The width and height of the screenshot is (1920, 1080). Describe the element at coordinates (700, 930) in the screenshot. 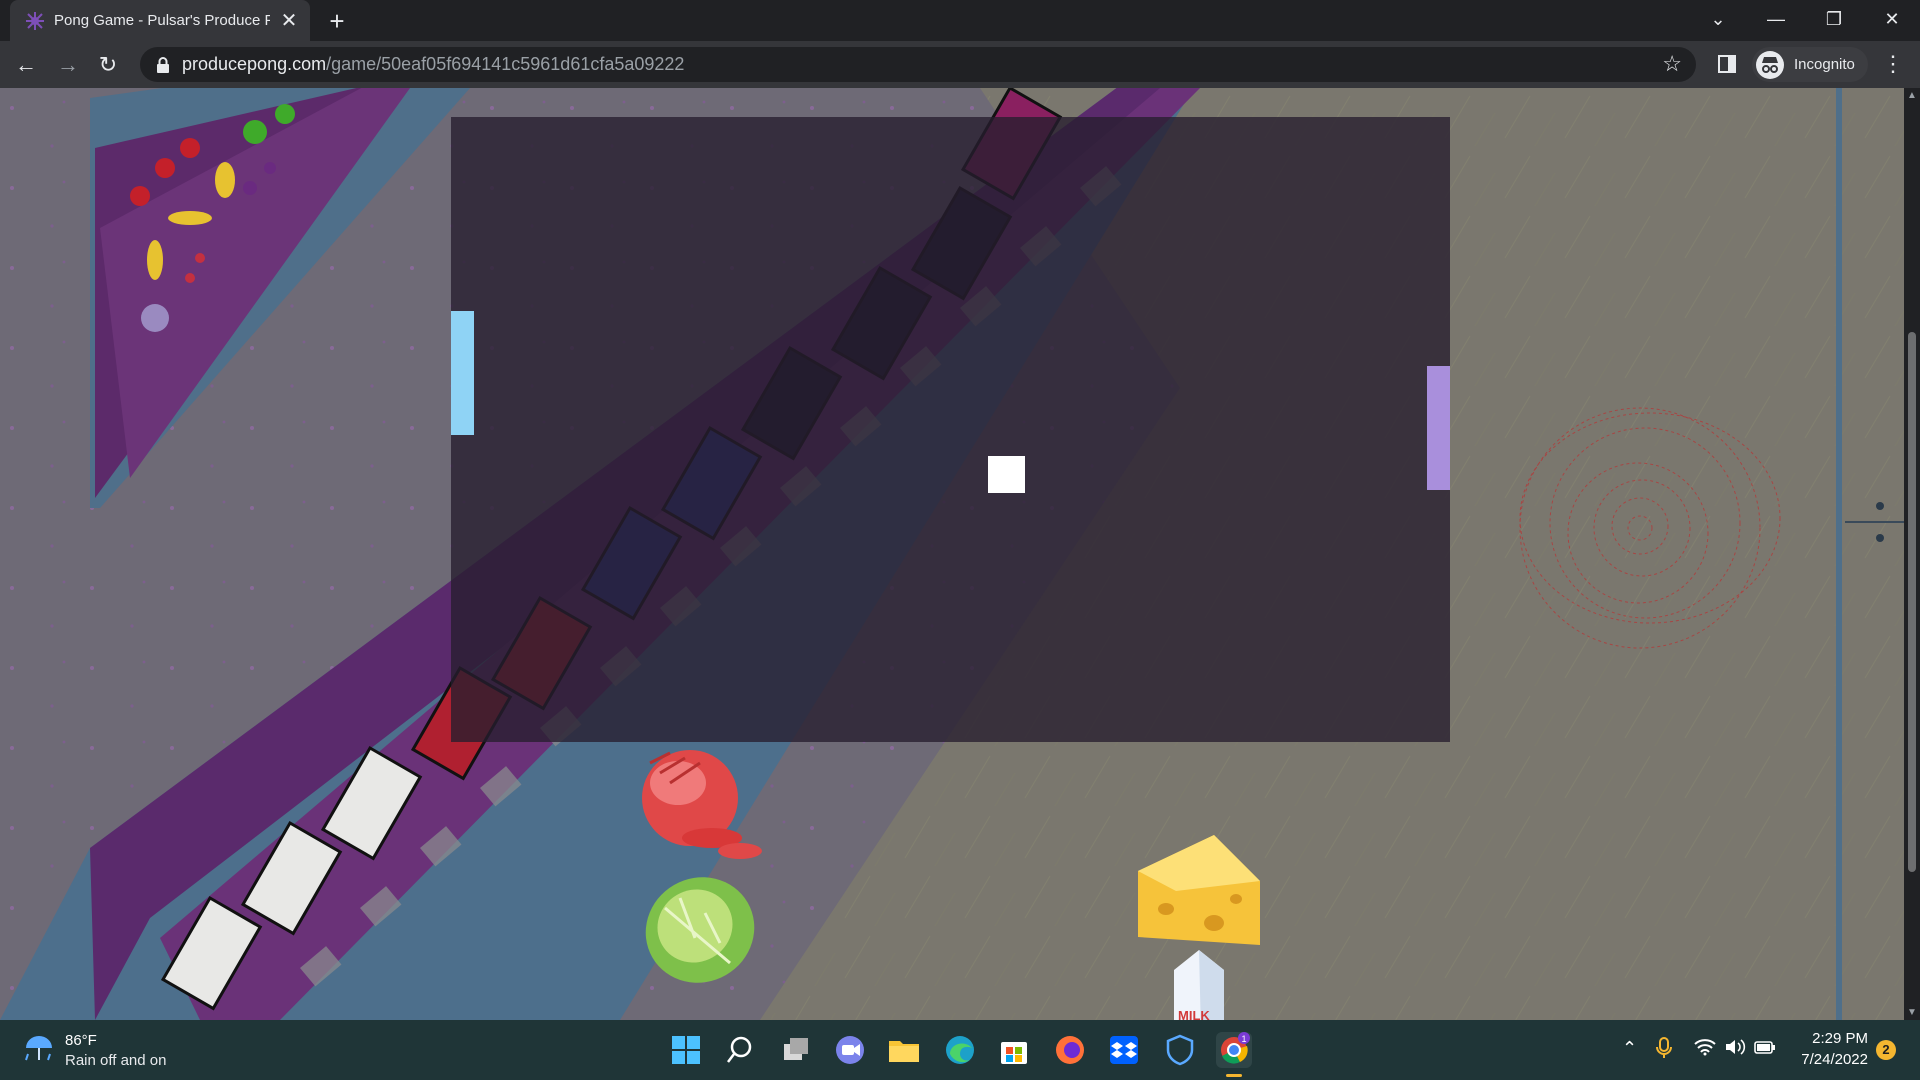

I see `lettuce-food` at that location.